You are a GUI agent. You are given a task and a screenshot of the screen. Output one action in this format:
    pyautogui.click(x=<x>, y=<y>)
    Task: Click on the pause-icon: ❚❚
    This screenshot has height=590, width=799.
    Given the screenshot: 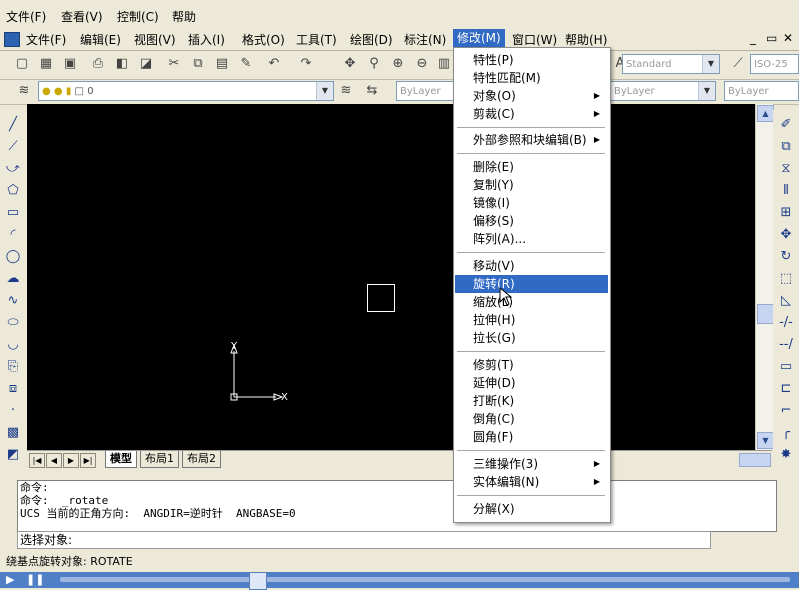 What is the action you would take?
    pyautogui.click(x=35, y=579)
    